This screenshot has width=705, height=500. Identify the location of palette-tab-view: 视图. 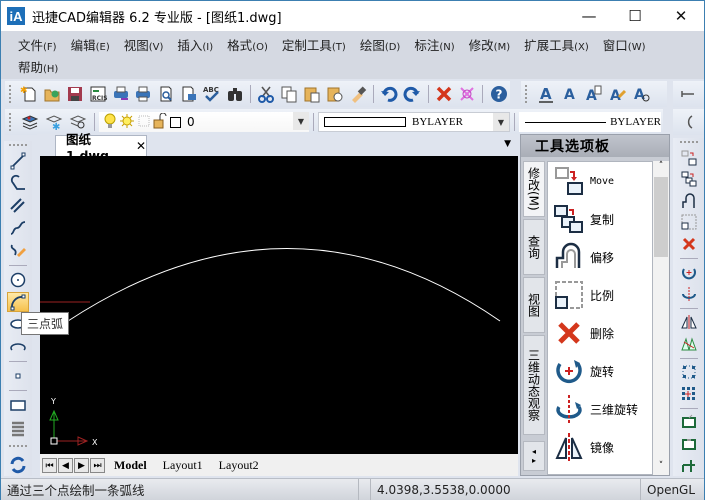
(534, 305).